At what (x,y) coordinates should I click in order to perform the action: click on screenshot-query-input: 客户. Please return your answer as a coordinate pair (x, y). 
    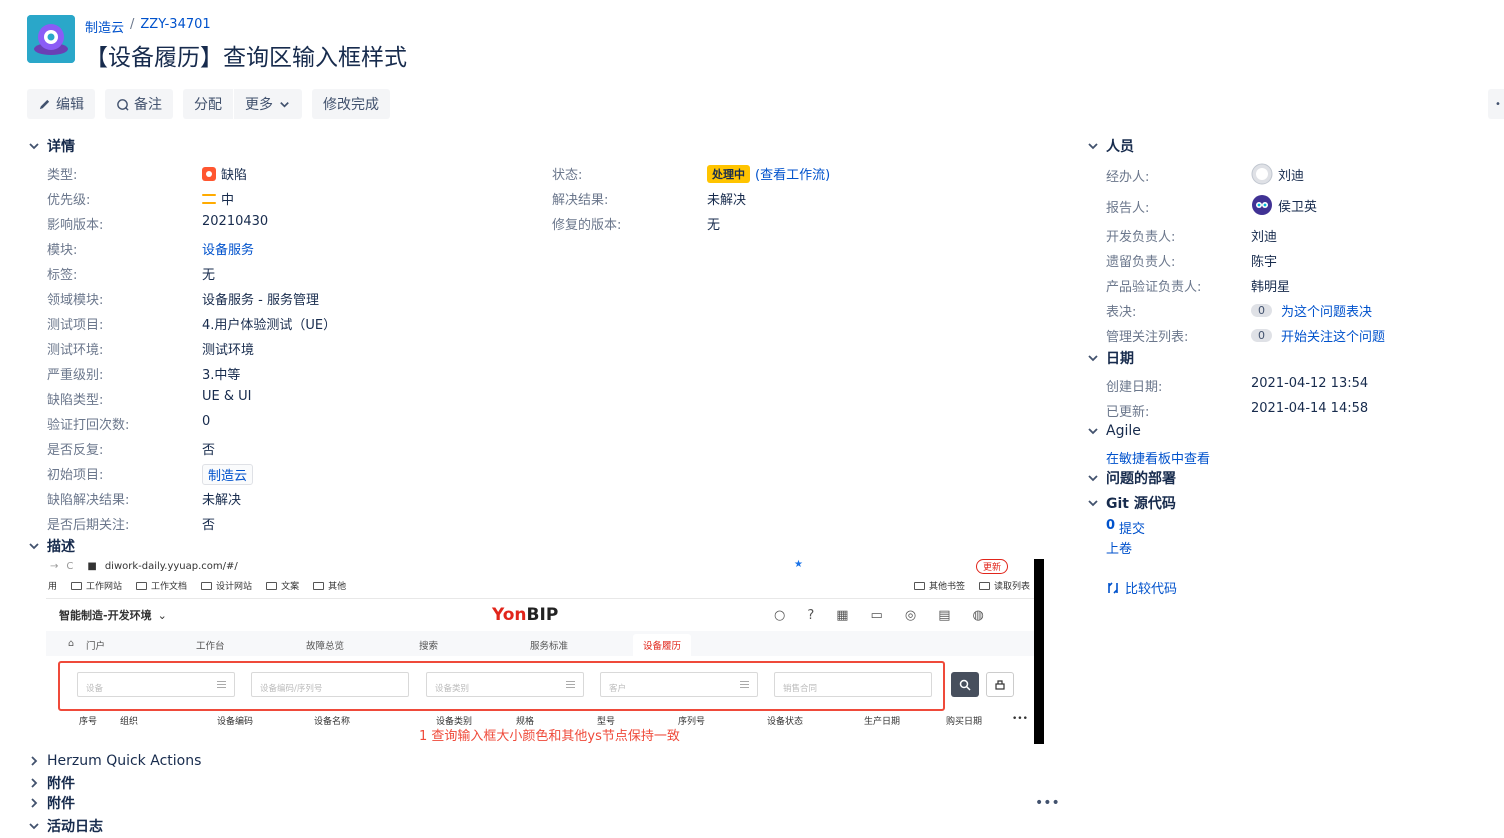
    Looking at the image, I should click on (679, 684).